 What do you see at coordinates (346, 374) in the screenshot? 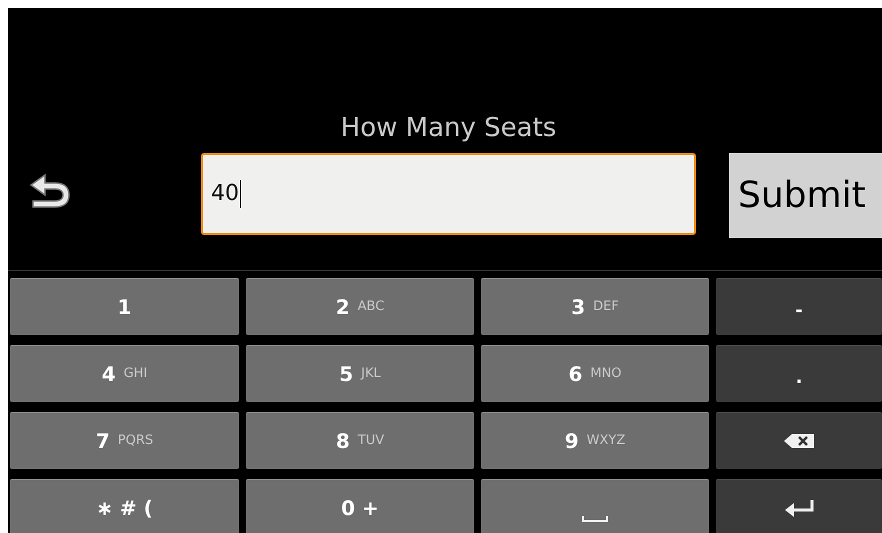
I see `key-label: 5` at bounding box center [346, 374].